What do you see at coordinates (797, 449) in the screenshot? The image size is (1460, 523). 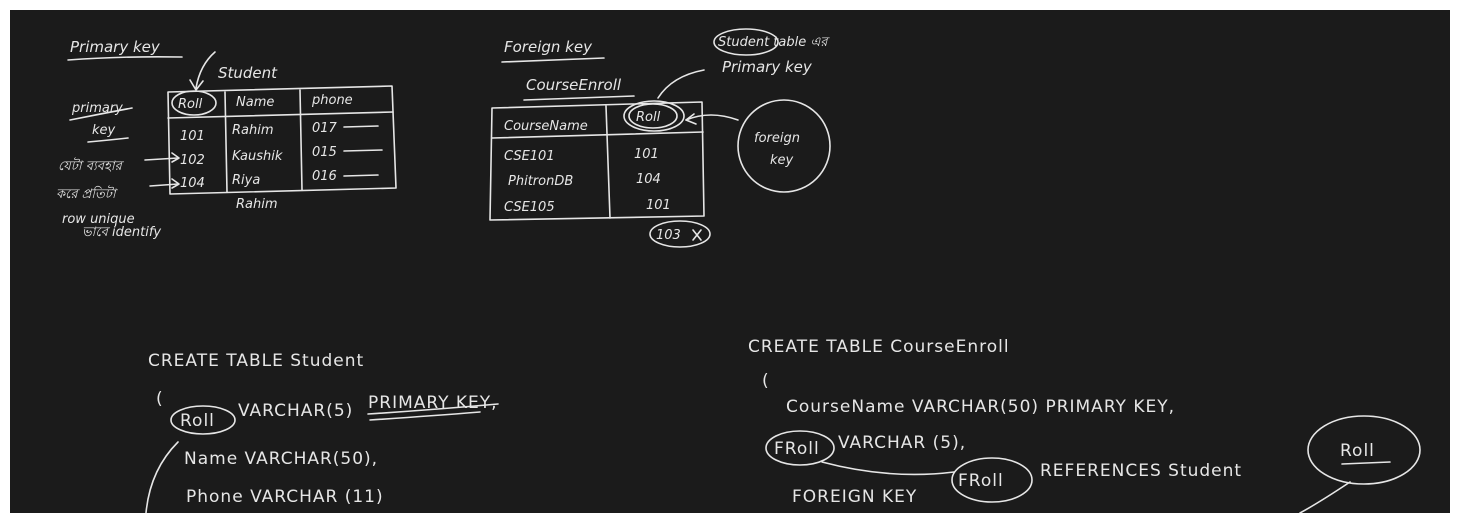 I see `sql-course-col2-name: FRoll` at bounding box center [797, 449].